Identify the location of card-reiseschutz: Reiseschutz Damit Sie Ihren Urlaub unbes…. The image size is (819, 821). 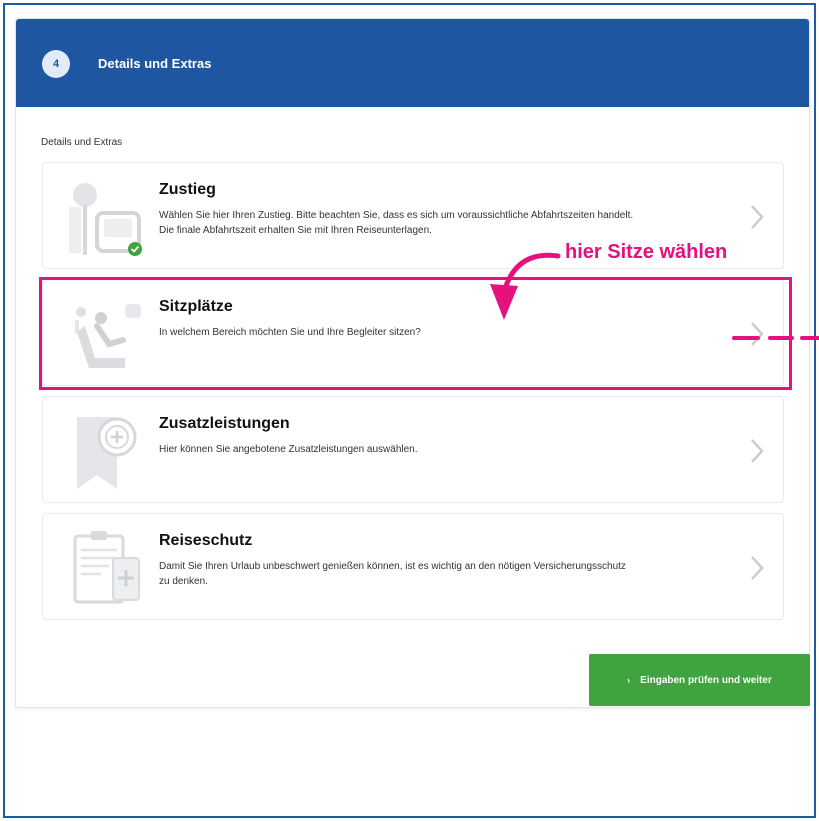
(413, 566).